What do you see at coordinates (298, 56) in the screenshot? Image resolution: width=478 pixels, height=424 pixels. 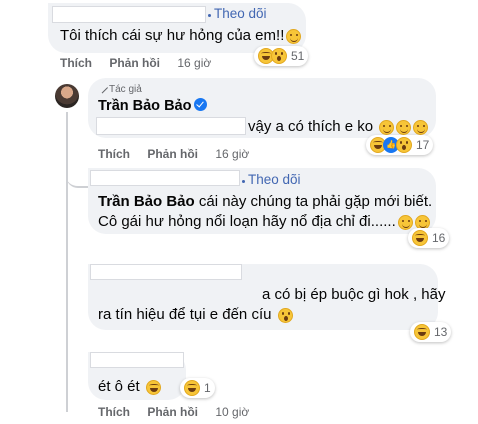 I see `reaction-count: 51` at bounding box center [298, 56].